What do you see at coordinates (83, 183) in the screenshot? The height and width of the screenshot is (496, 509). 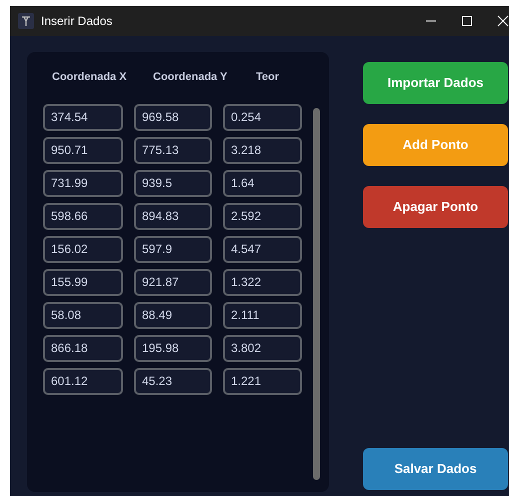 I see `value-field: 731.99` at bounding box center [83, 183].